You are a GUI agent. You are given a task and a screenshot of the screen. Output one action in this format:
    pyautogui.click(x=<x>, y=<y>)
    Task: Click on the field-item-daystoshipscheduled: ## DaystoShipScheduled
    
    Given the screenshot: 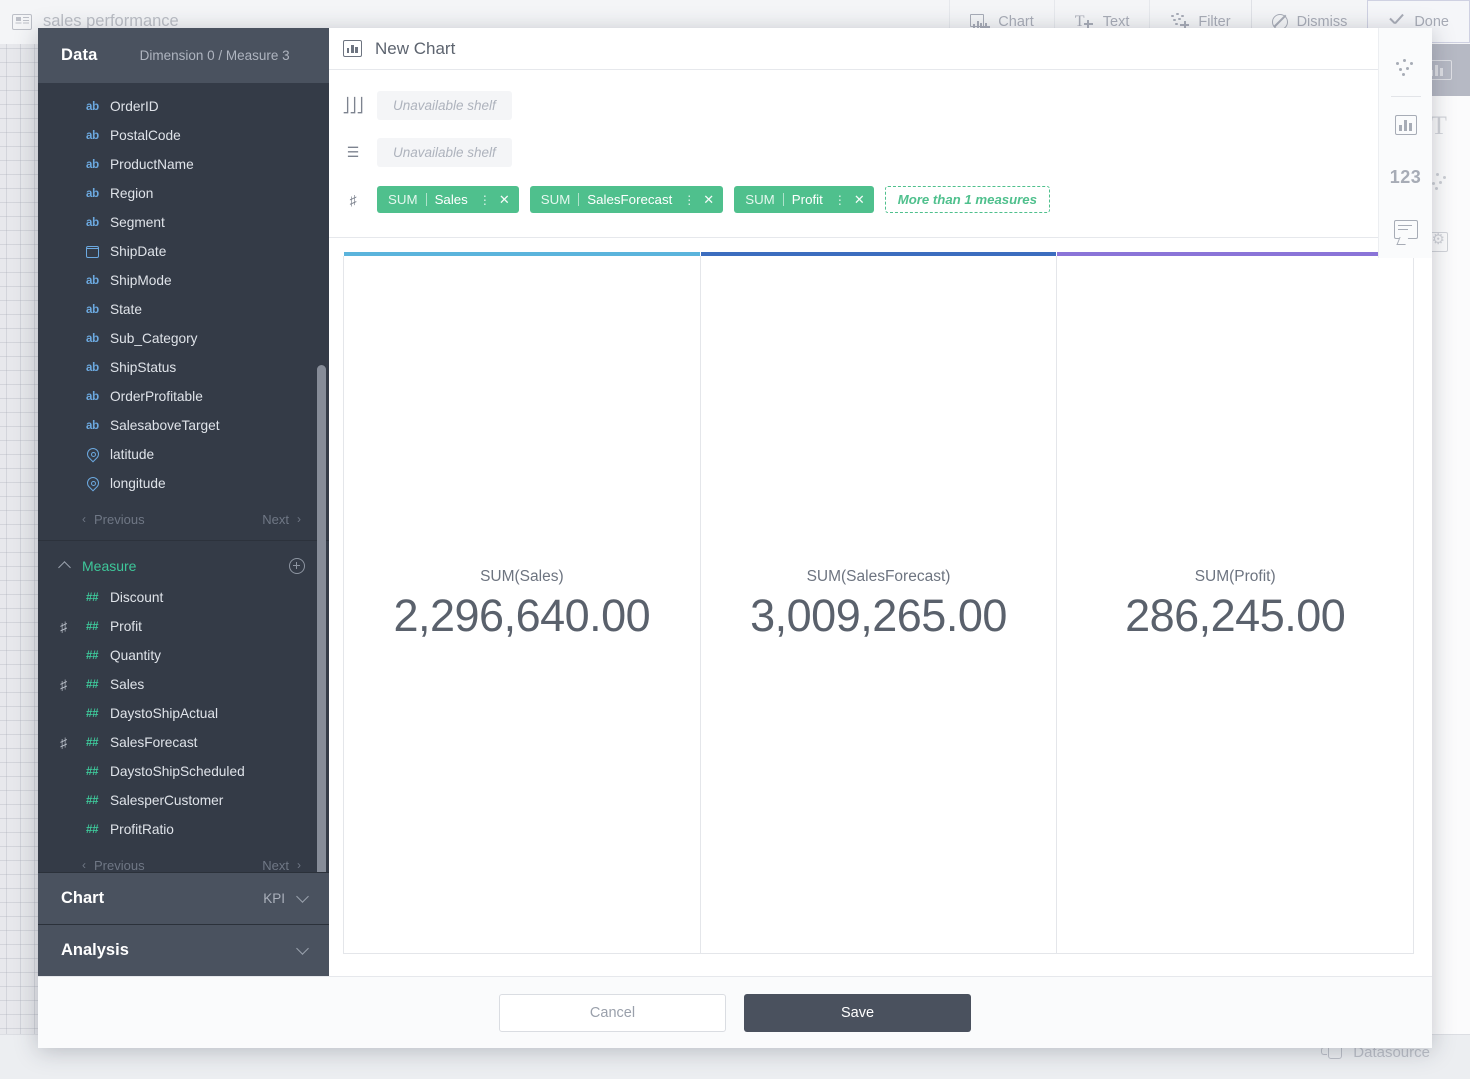 What is the action you would take?
    pyautogui.click(x=183, y=771)
    